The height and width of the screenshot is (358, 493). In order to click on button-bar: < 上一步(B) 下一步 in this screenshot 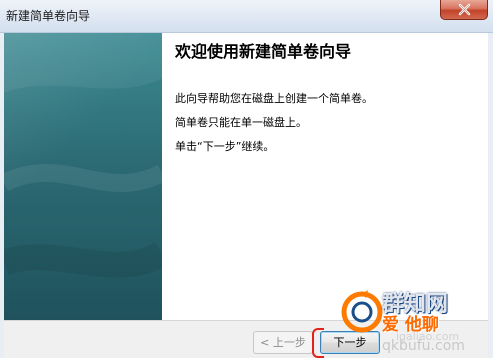, I will do `click(246, 339)`.